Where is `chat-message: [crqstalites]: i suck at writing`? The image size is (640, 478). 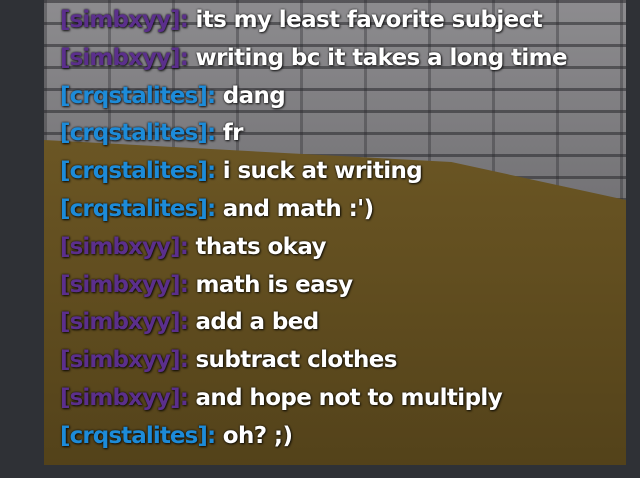
chat-message: [crqstalites]: i suck at writing is located at coordinates (345, 172).